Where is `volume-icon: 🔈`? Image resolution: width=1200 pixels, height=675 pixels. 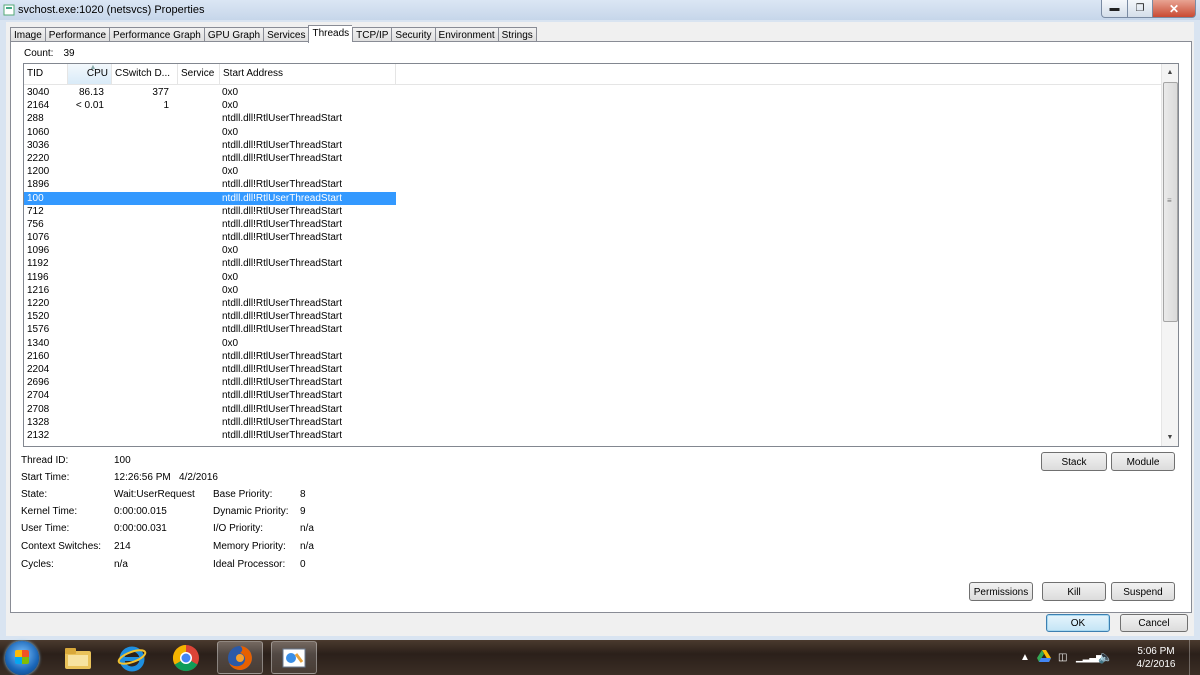
volume-icon: 🔈 is located at coordinates (1105, 657).